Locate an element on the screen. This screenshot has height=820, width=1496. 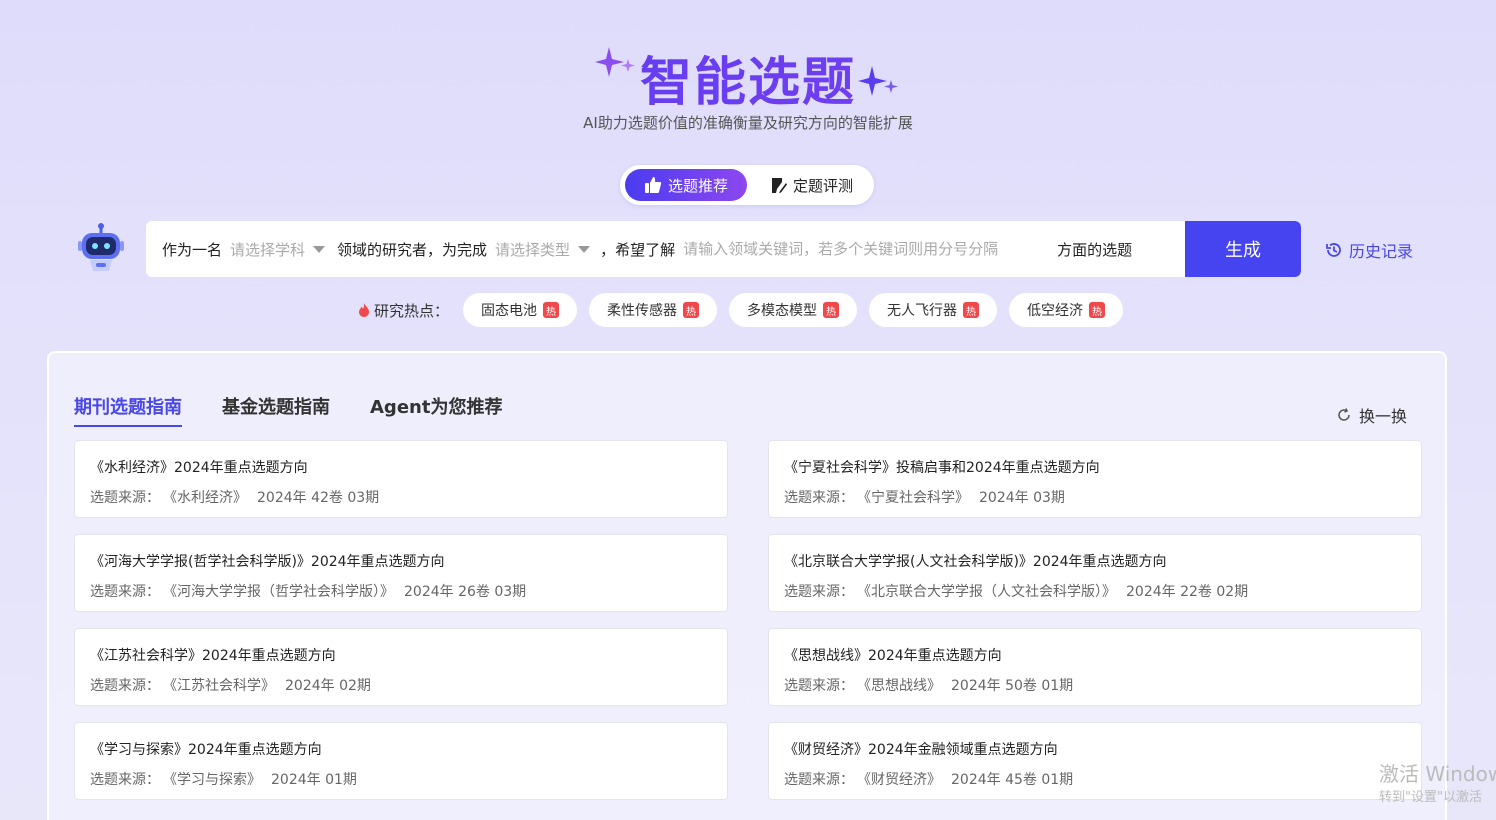
topic-card-title: 《江苏社会科学》2024年重点选题方向 is located at coordinates (213, 656).